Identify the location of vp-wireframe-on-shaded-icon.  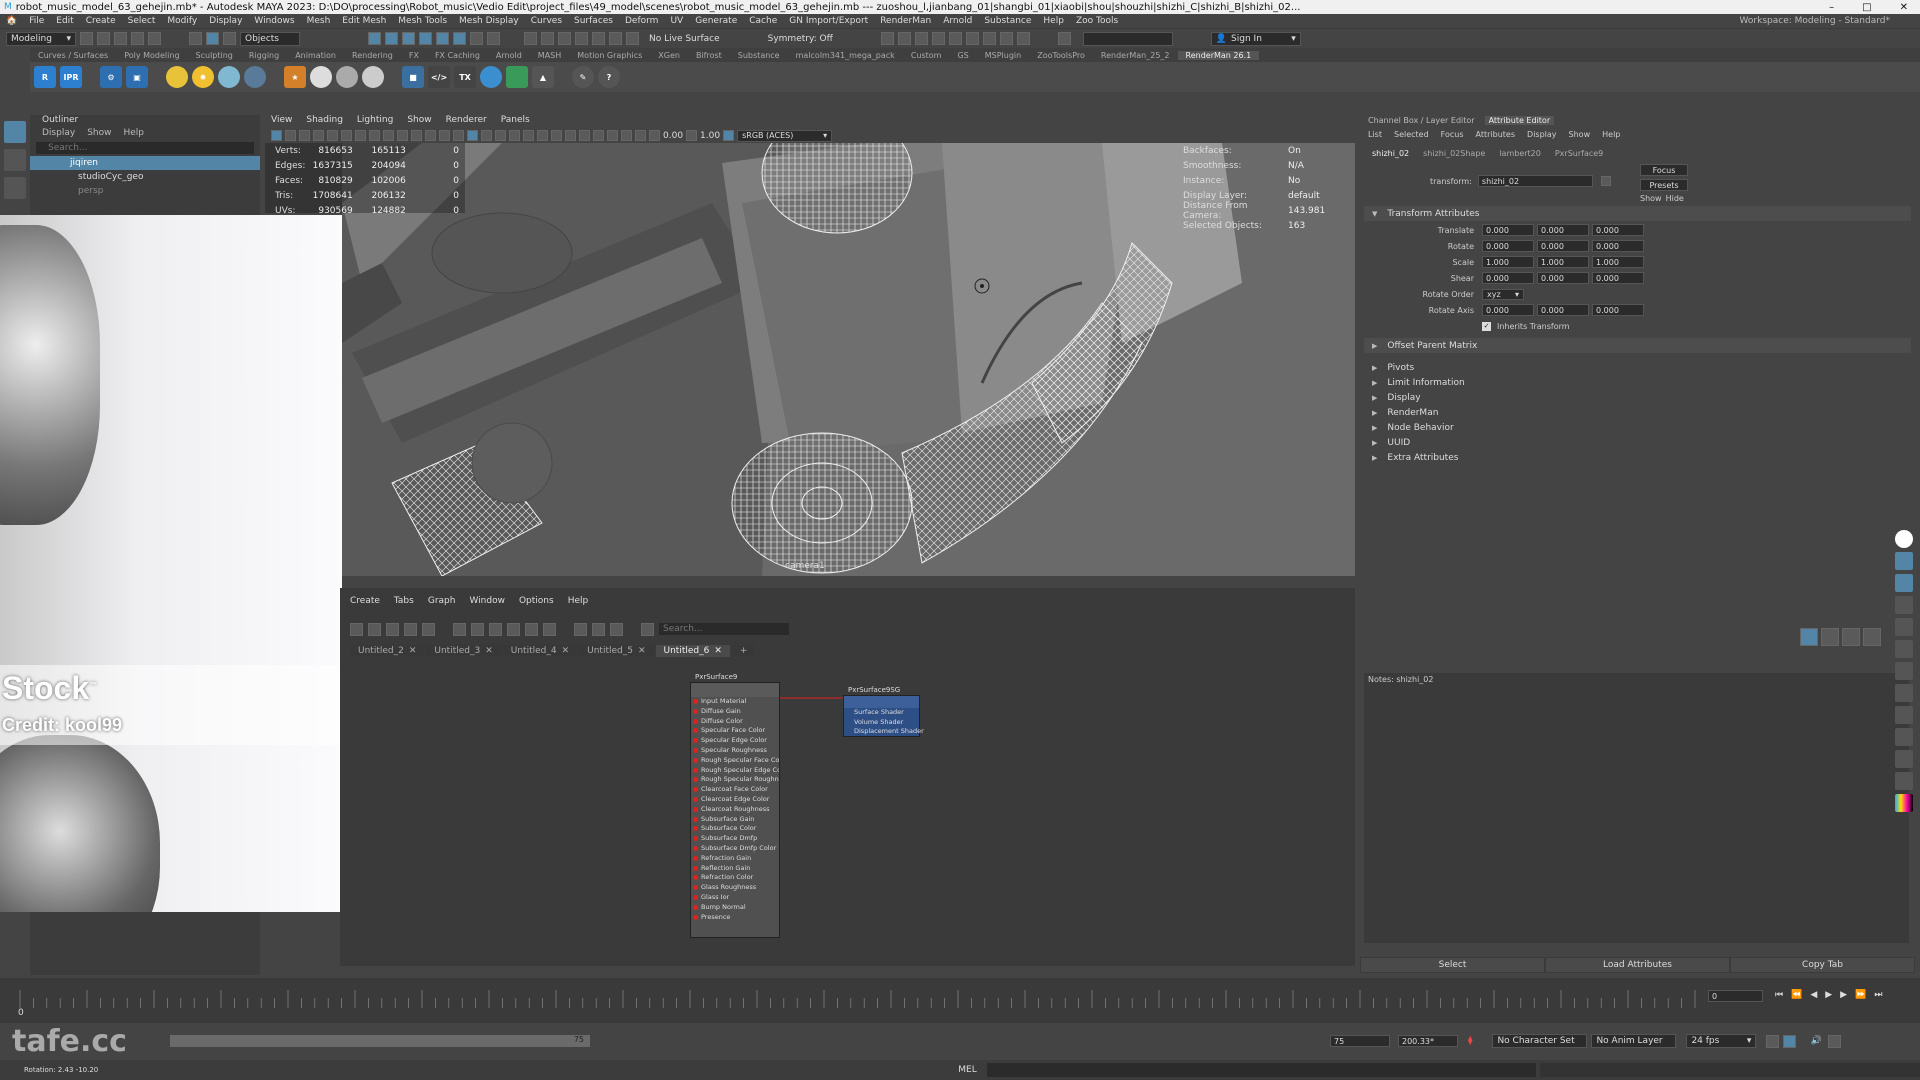
(500, 135).